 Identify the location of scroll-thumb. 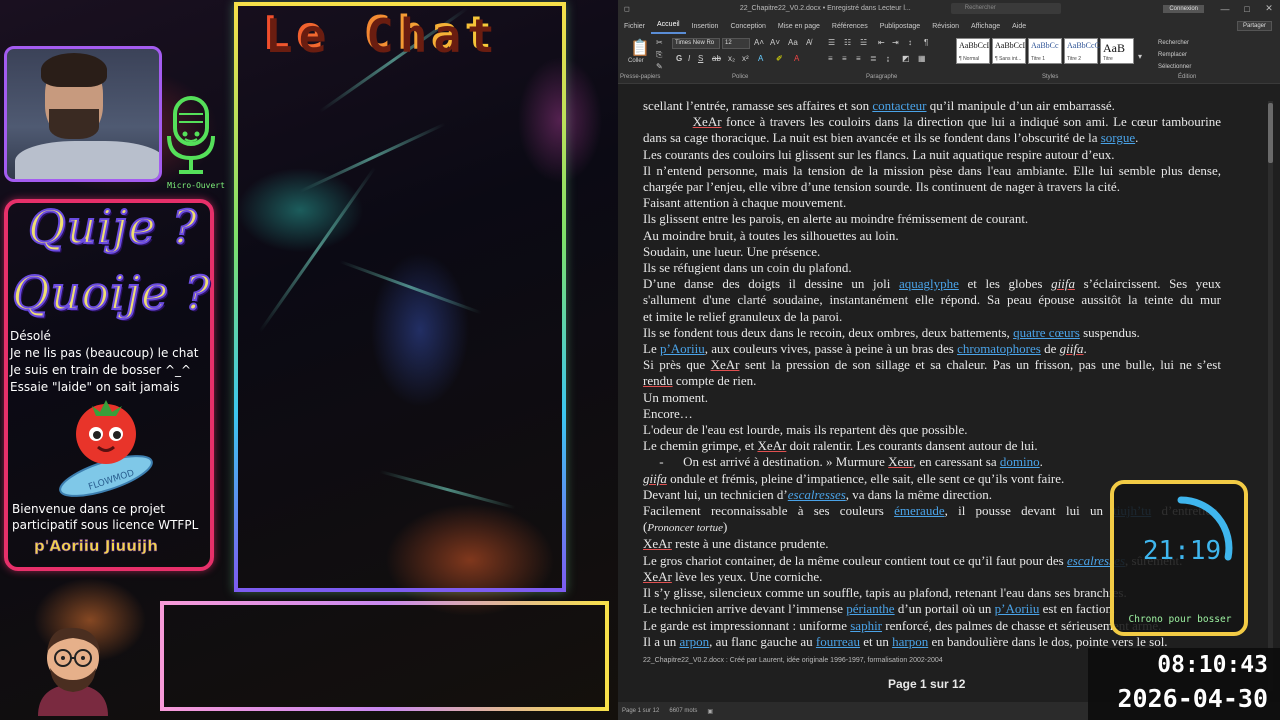
(1270, 133).